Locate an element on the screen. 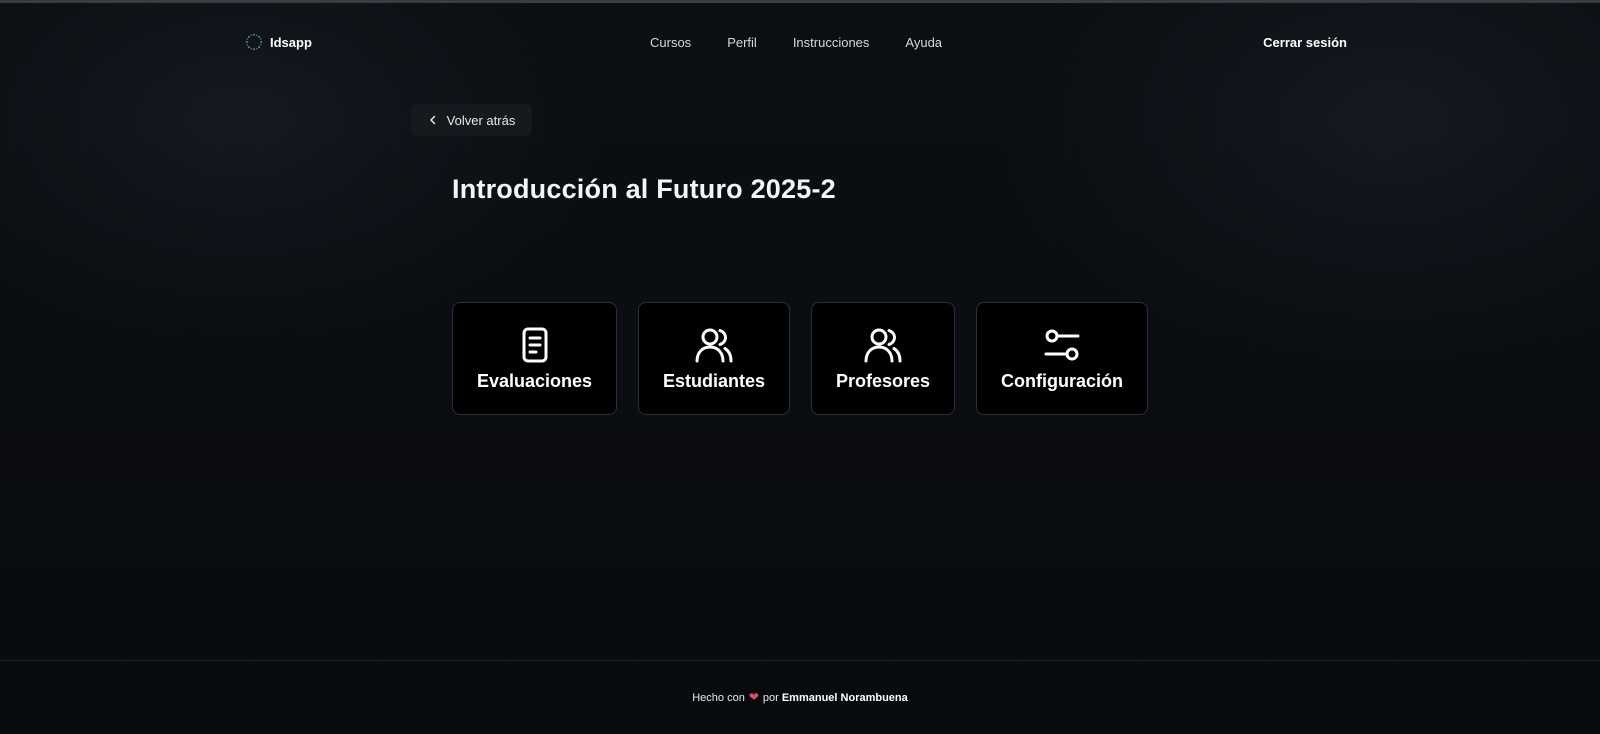  card-label: Evaluaciones is located at coordinates (534, 381).